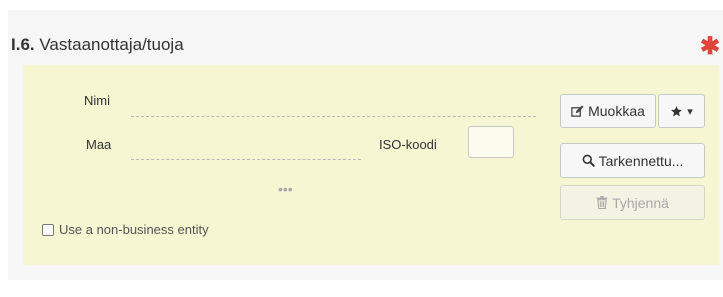 The width and height of the screenshot is (723, 297). Describe the element at coordinates (285, 189) in the screenshot. I see `more-fields-toggle: •••` at that location.